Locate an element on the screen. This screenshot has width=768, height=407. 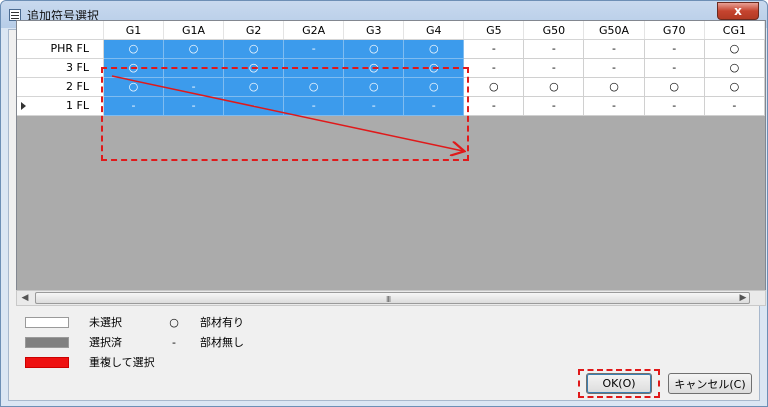
drag-arrow-icon is located at coordinates (287, 113).